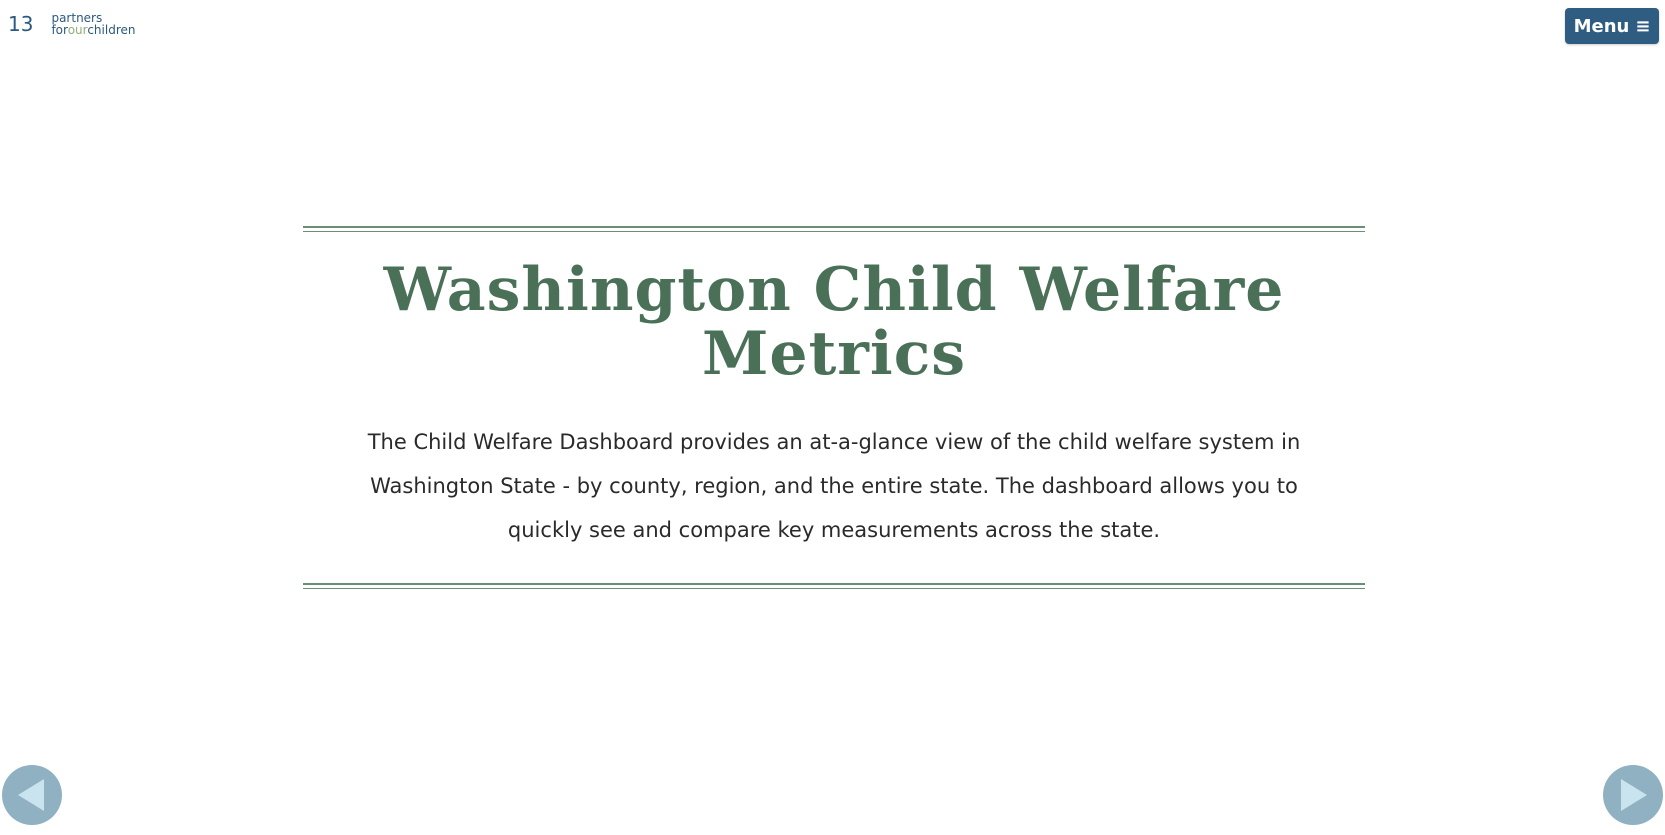 Image resolution: width=1665 pixels, height=835 pixels. I want to click on bottom-divider, so click(834, 586).